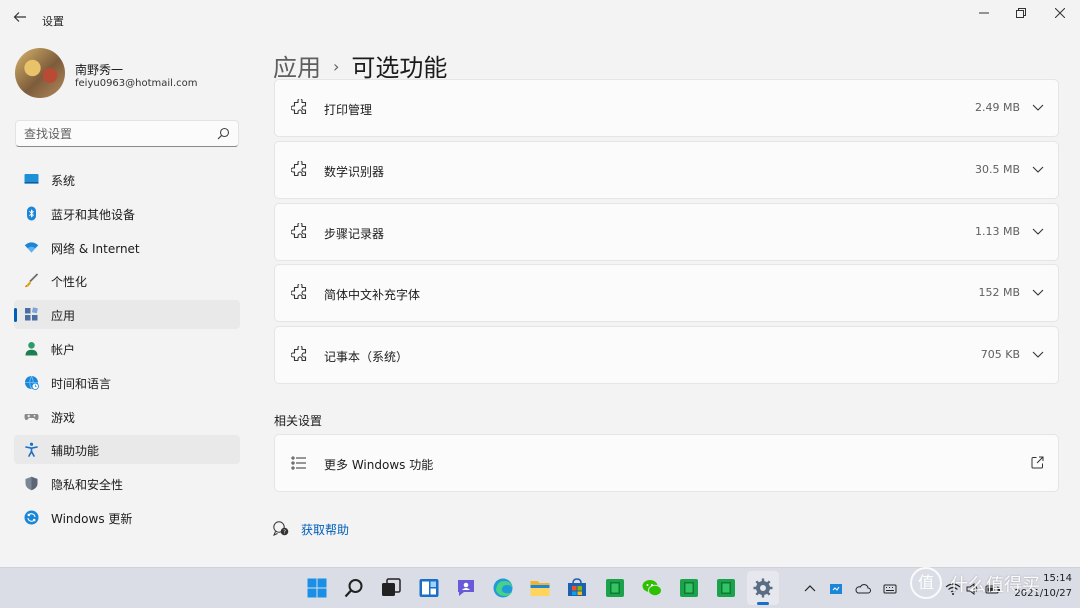 The width and height of the screenshot is (1080, 608). What do you see at coordinates (127, 247) in the screenshot?
I see `sidebar-item-network: 网络 & Internet` at bounding box center [127, 247].